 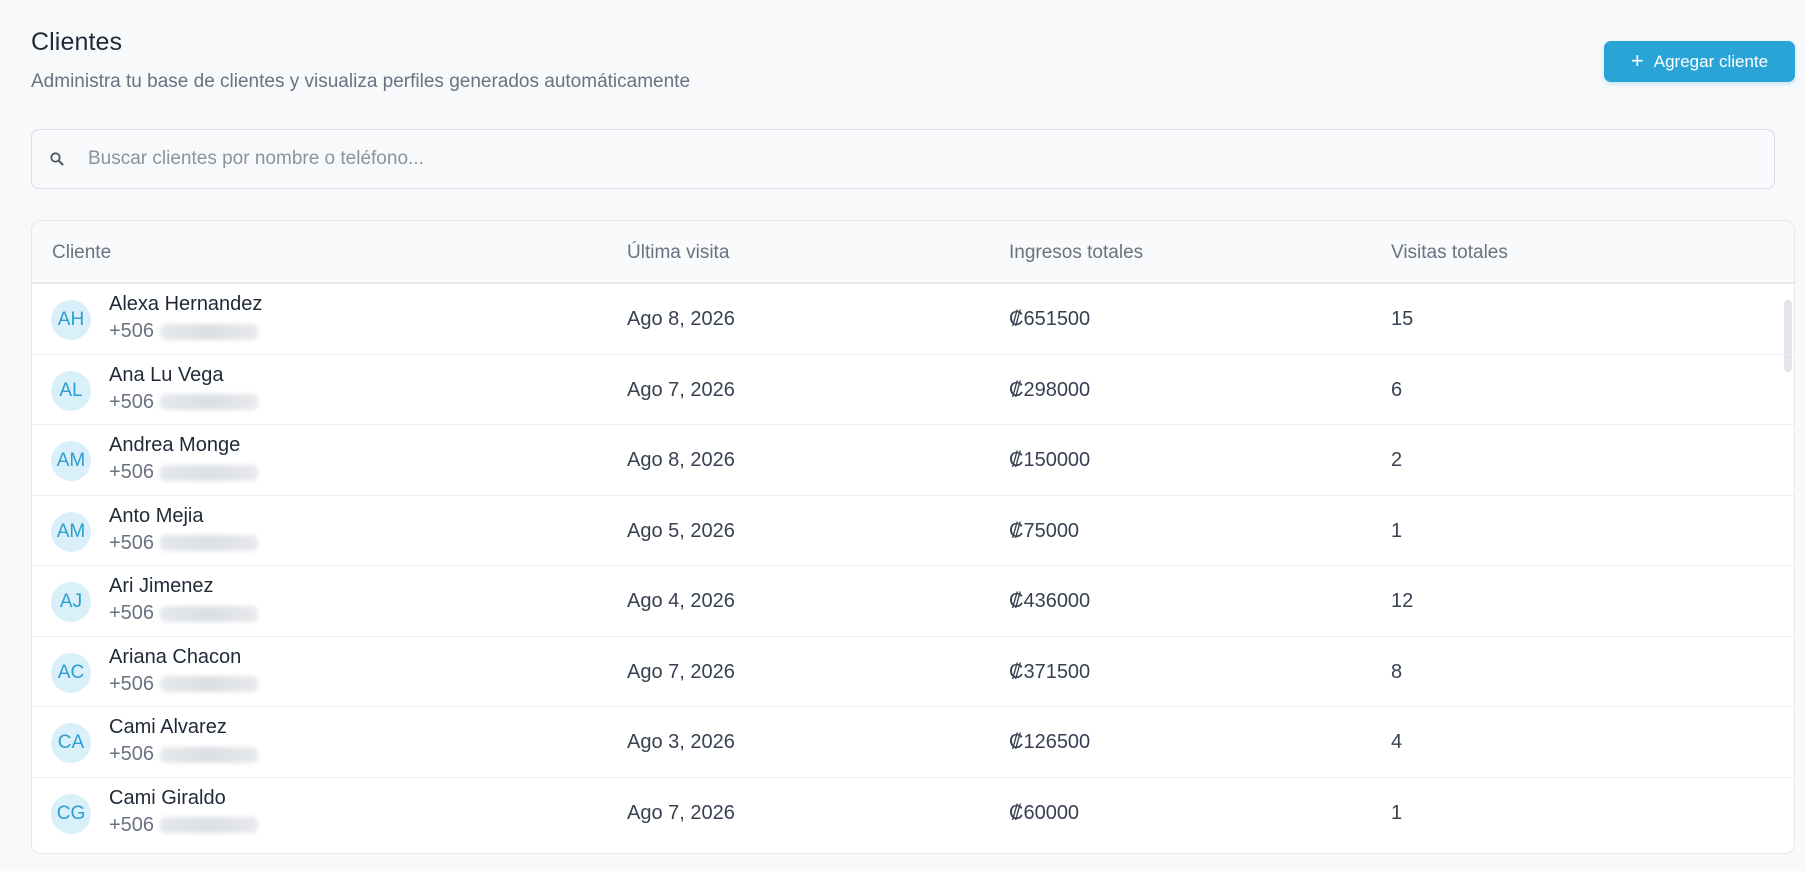 I want to click on search-input, so click(x=931, y=159).